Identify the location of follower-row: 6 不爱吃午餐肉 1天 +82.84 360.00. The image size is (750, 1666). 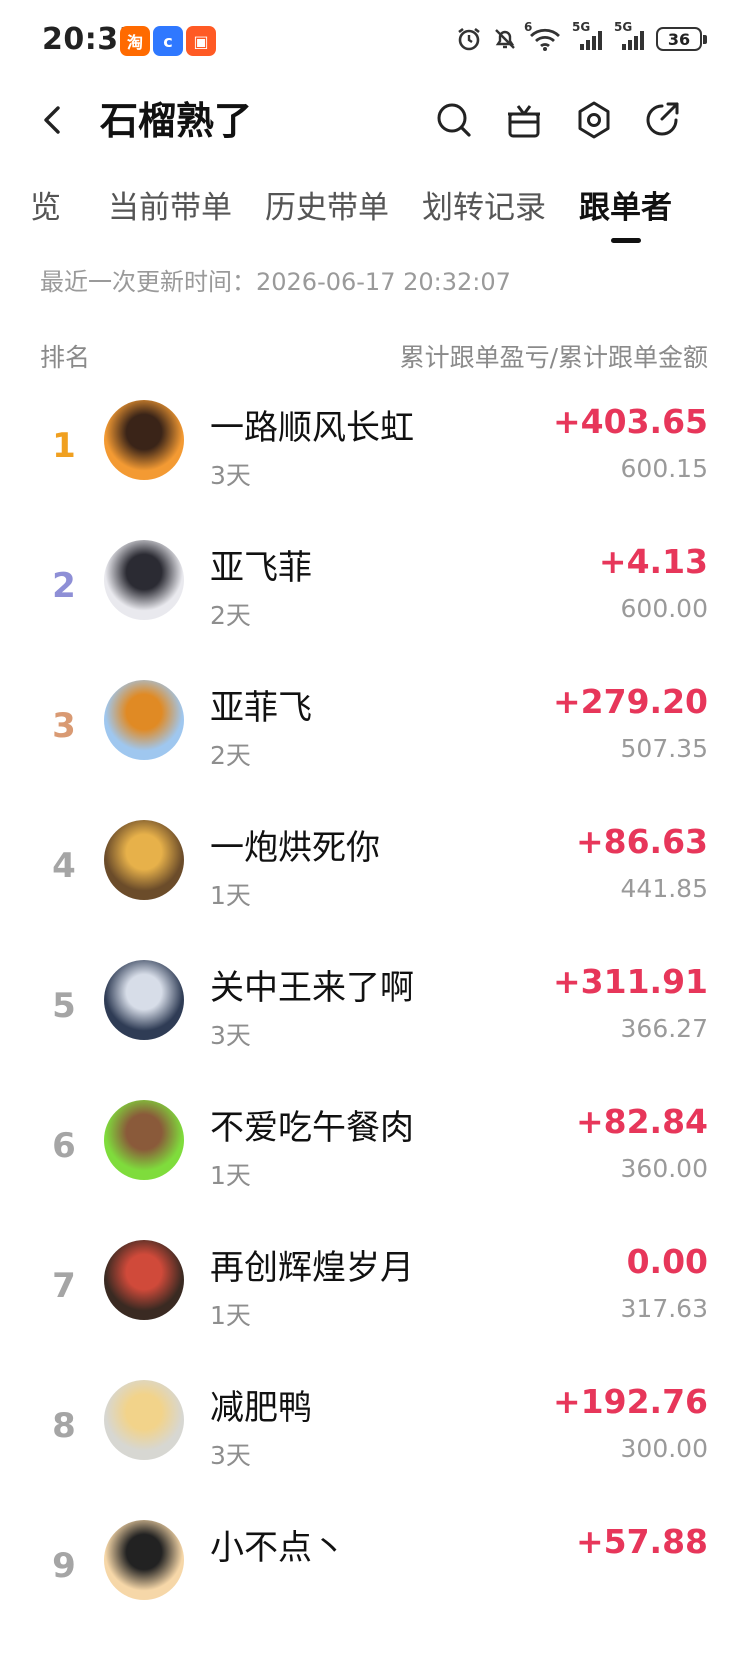
(375, 1173).